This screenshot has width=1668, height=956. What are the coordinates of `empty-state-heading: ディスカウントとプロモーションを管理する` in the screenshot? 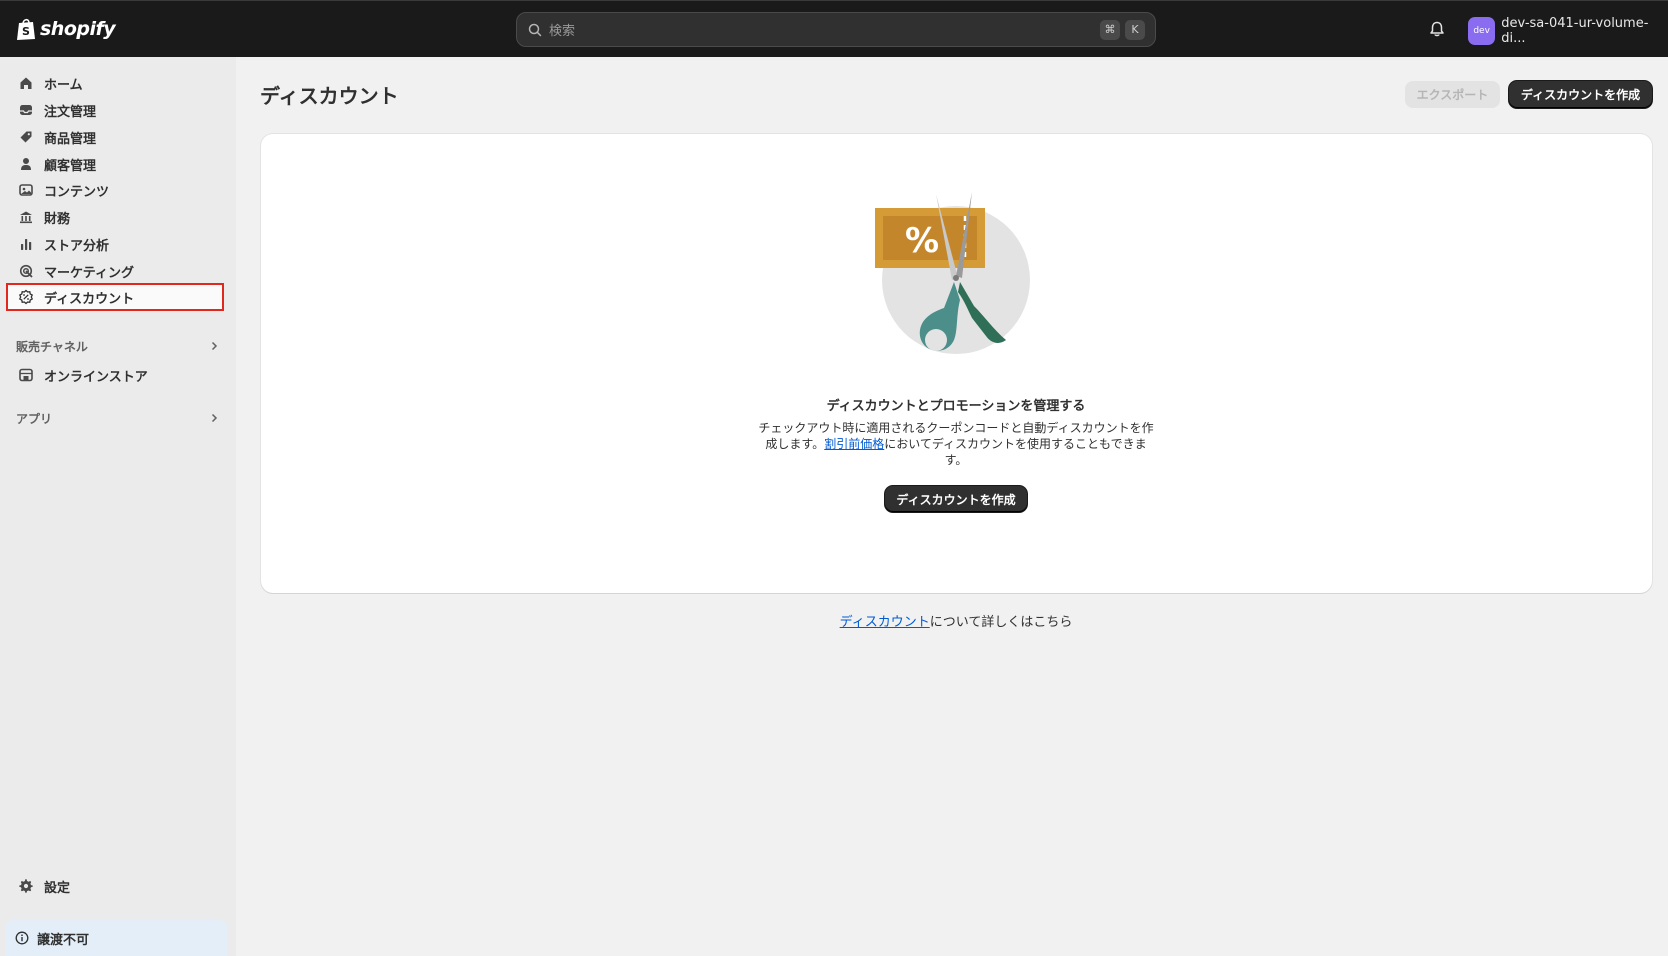 It's located at (956, 406).